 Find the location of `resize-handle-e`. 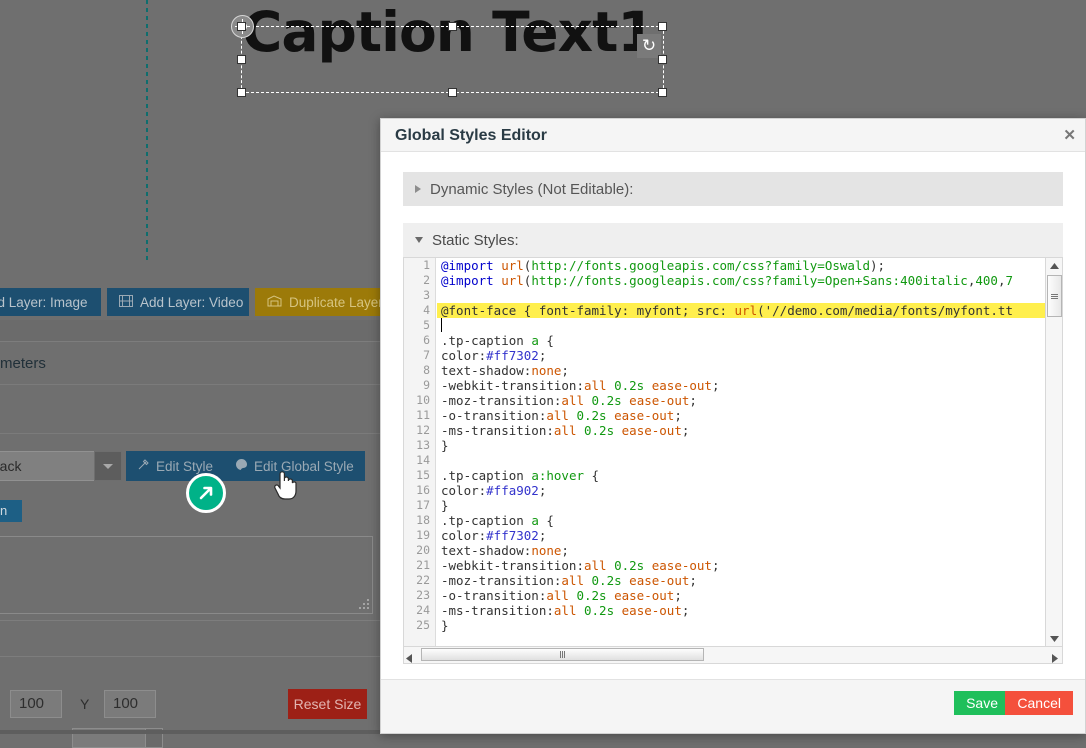

resize-handle-e is located at coordinates (662, 59).